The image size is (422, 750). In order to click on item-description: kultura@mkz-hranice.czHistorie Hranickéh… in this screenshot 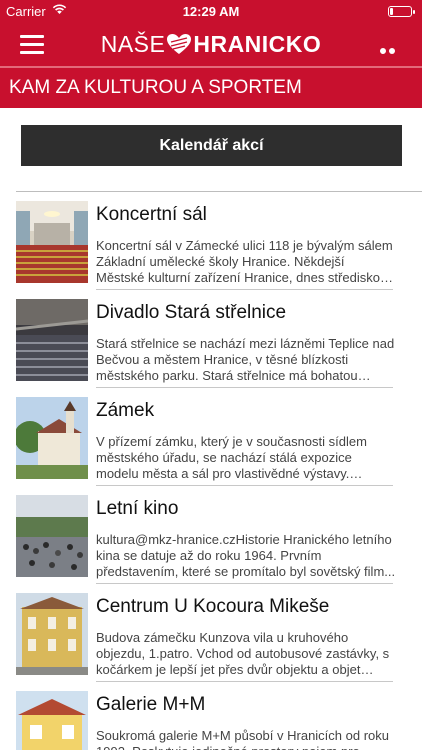, I will do `click(246, 555)`.